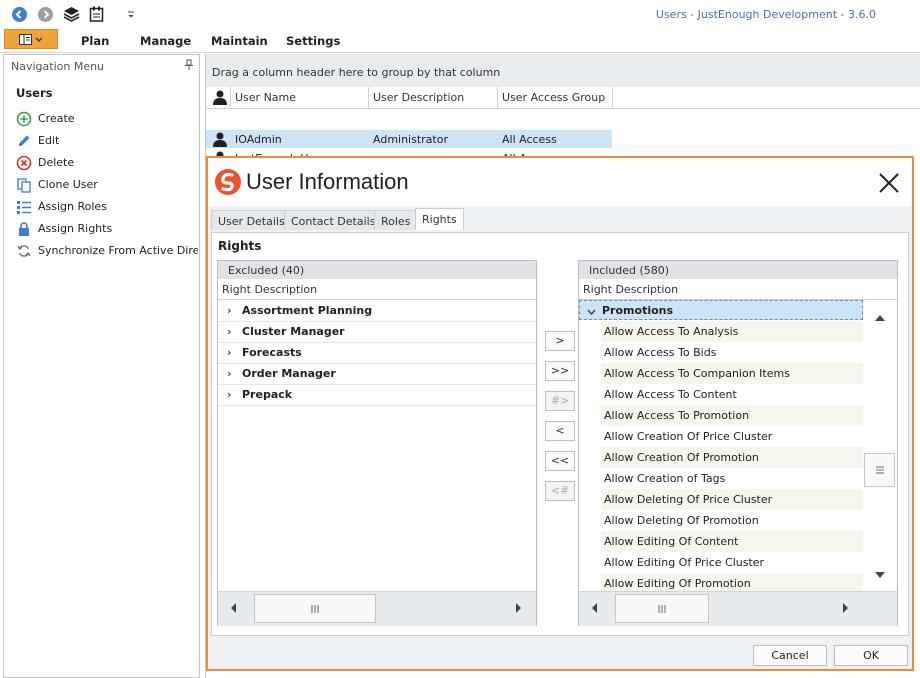 This screenshot has width=920, height=678. I want to click on tab-rights: Rights, so click(439, 219).